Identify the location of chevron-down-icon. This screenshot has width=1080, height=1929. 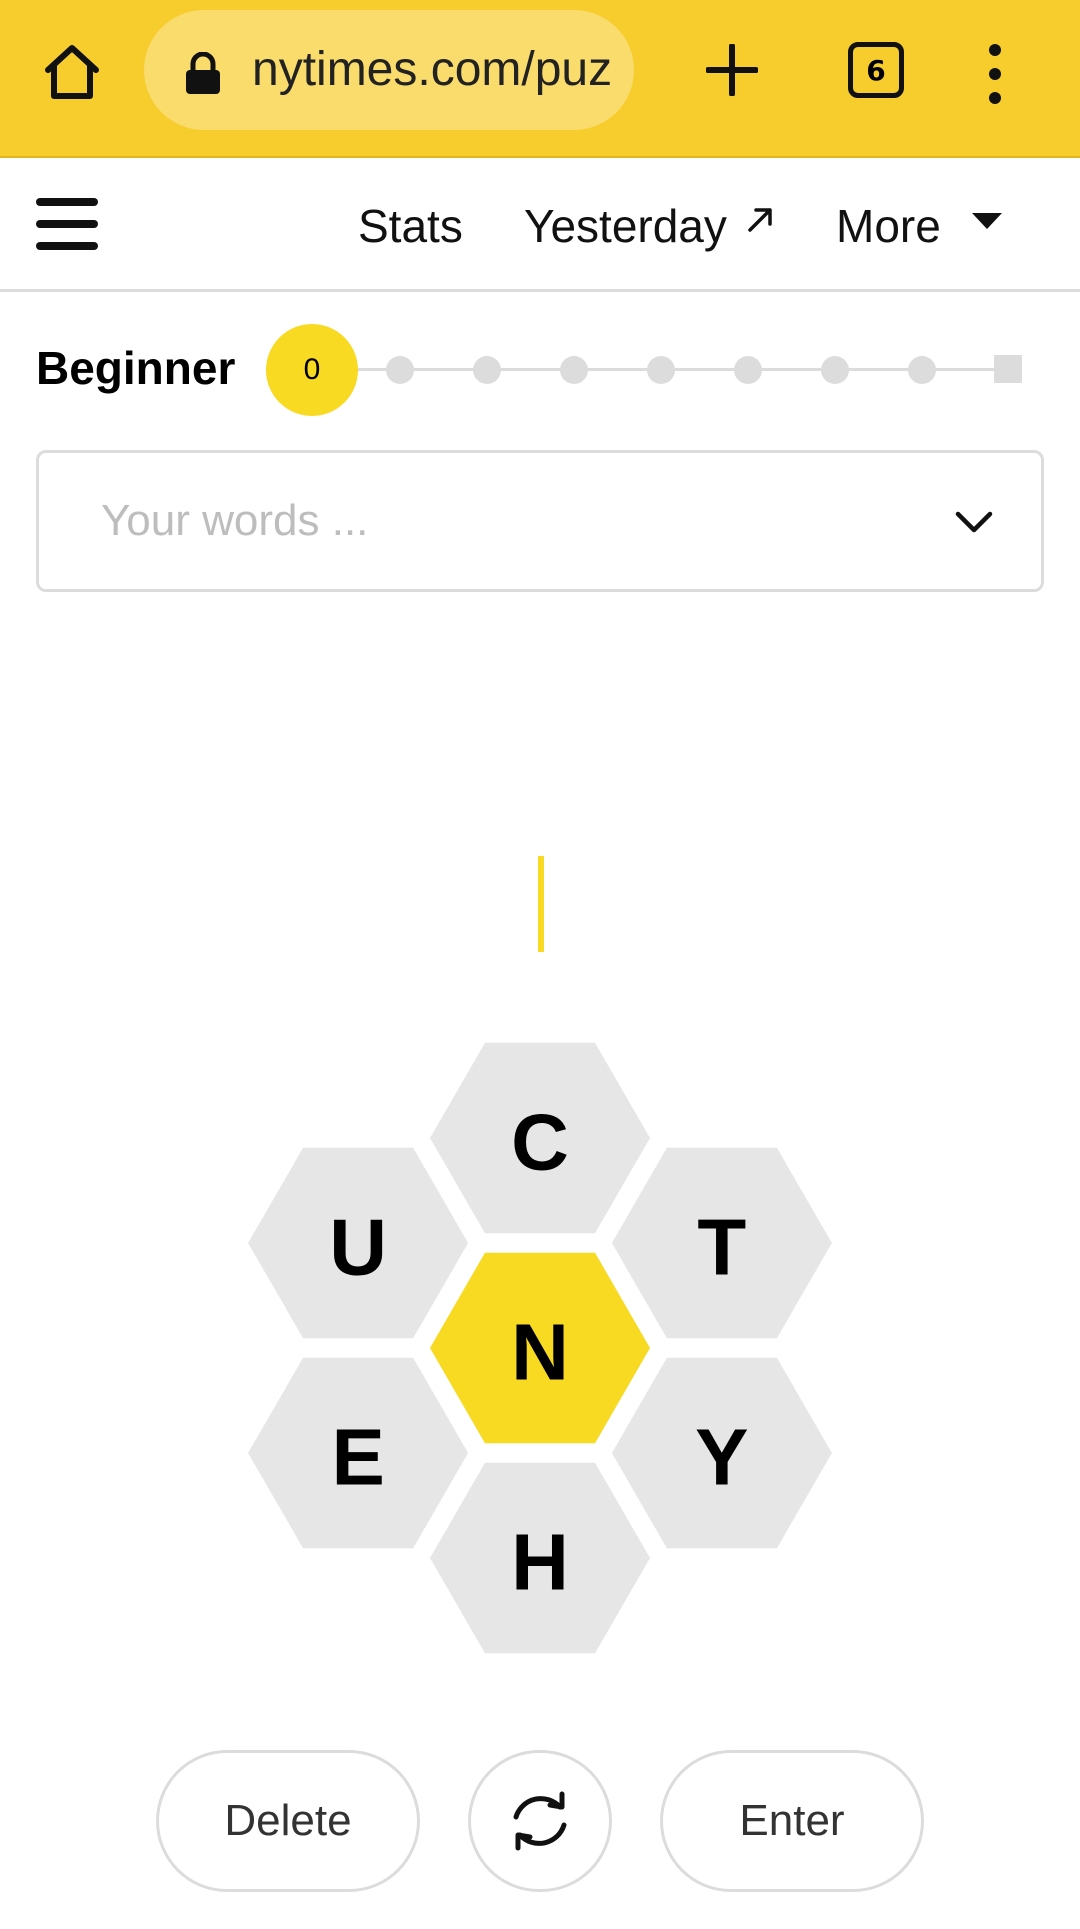
(974, 522).